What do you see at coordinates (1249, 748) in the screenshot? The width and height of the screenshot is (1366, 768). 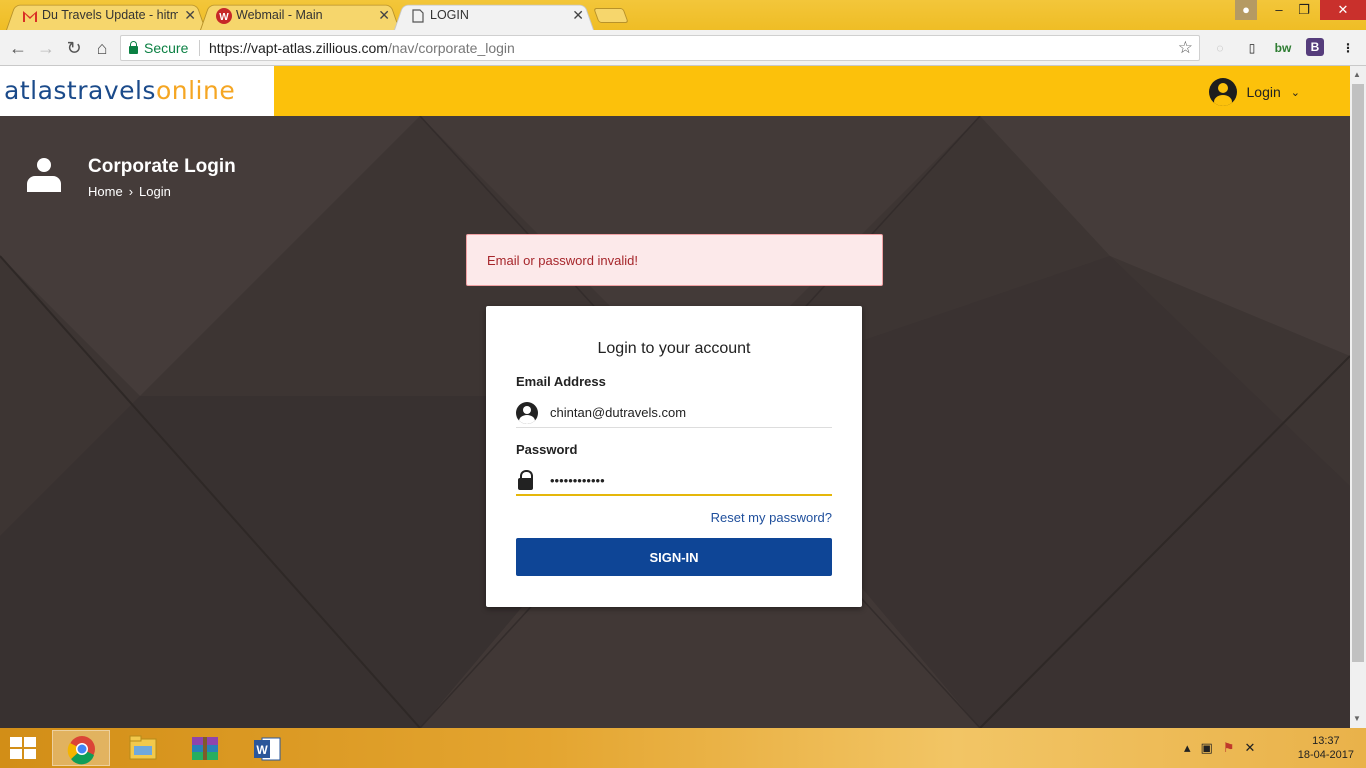 I see `volume-muted-icon: ✕` at bounding box center [1249, 748].